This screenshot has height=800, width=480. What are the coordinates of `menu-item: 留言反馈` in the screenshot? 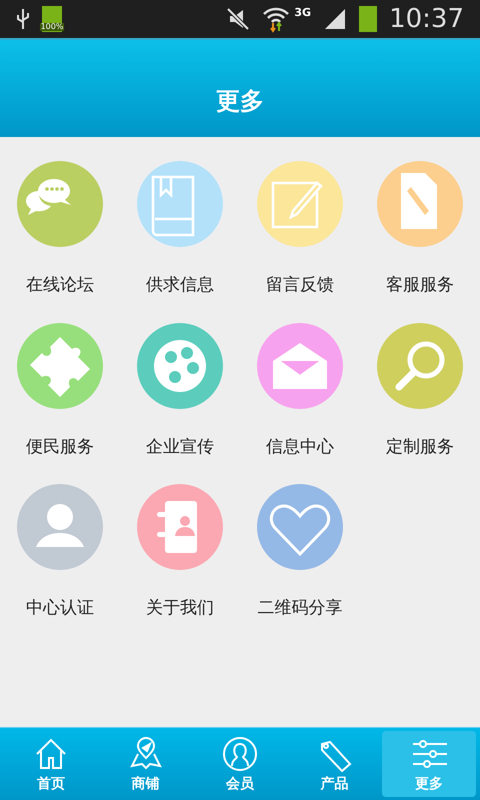 It's located at (300, 229).